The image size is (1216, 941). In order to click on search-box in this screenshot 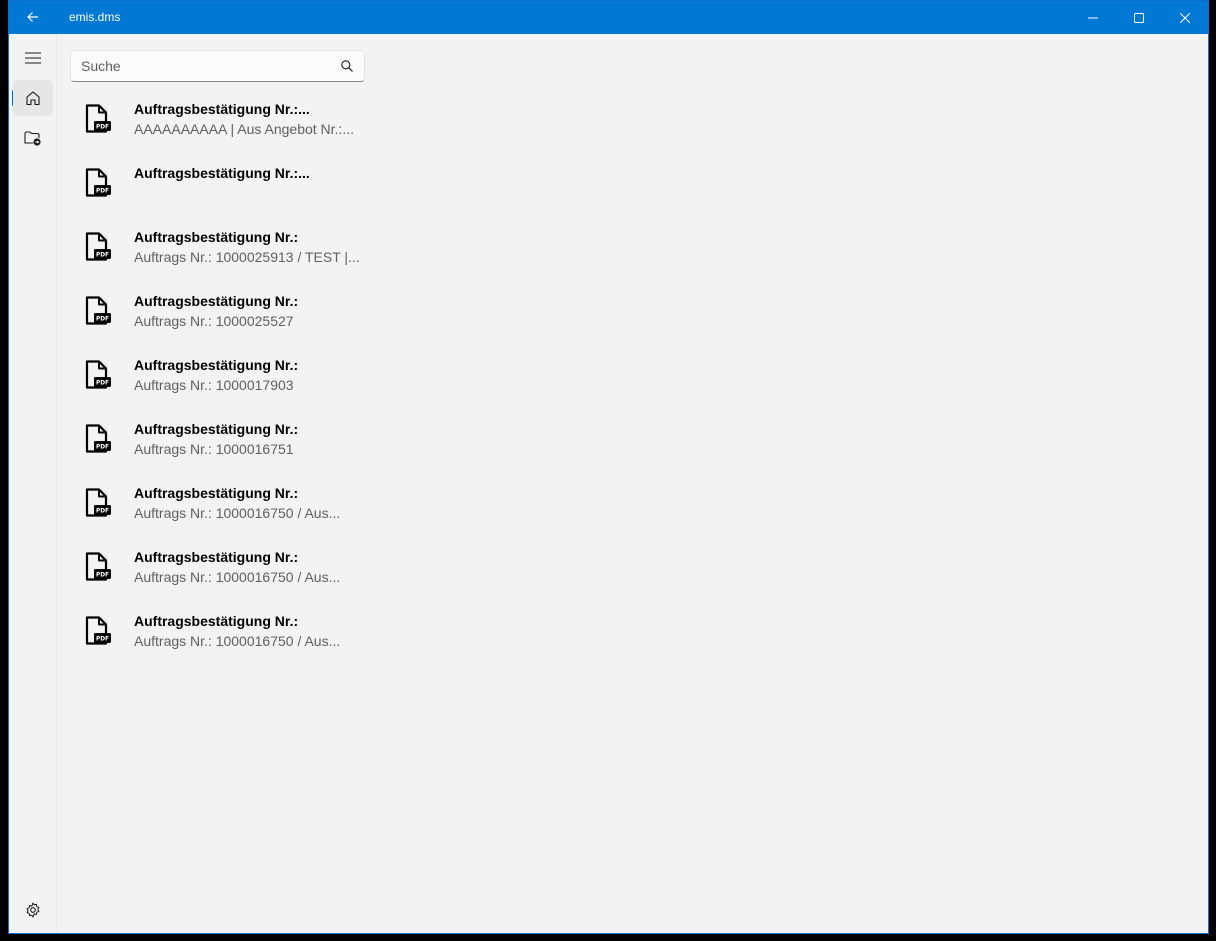, I will do `click(217, 66)`.